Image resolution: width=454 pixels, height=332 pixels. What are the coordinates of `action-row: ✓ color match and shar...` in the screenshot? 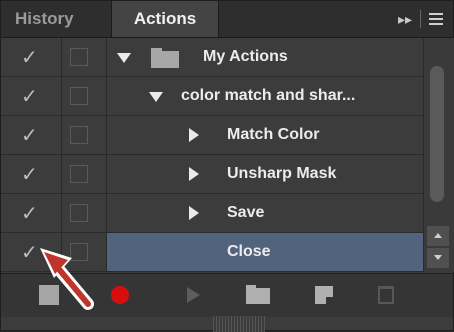 It's located at (212, 96).